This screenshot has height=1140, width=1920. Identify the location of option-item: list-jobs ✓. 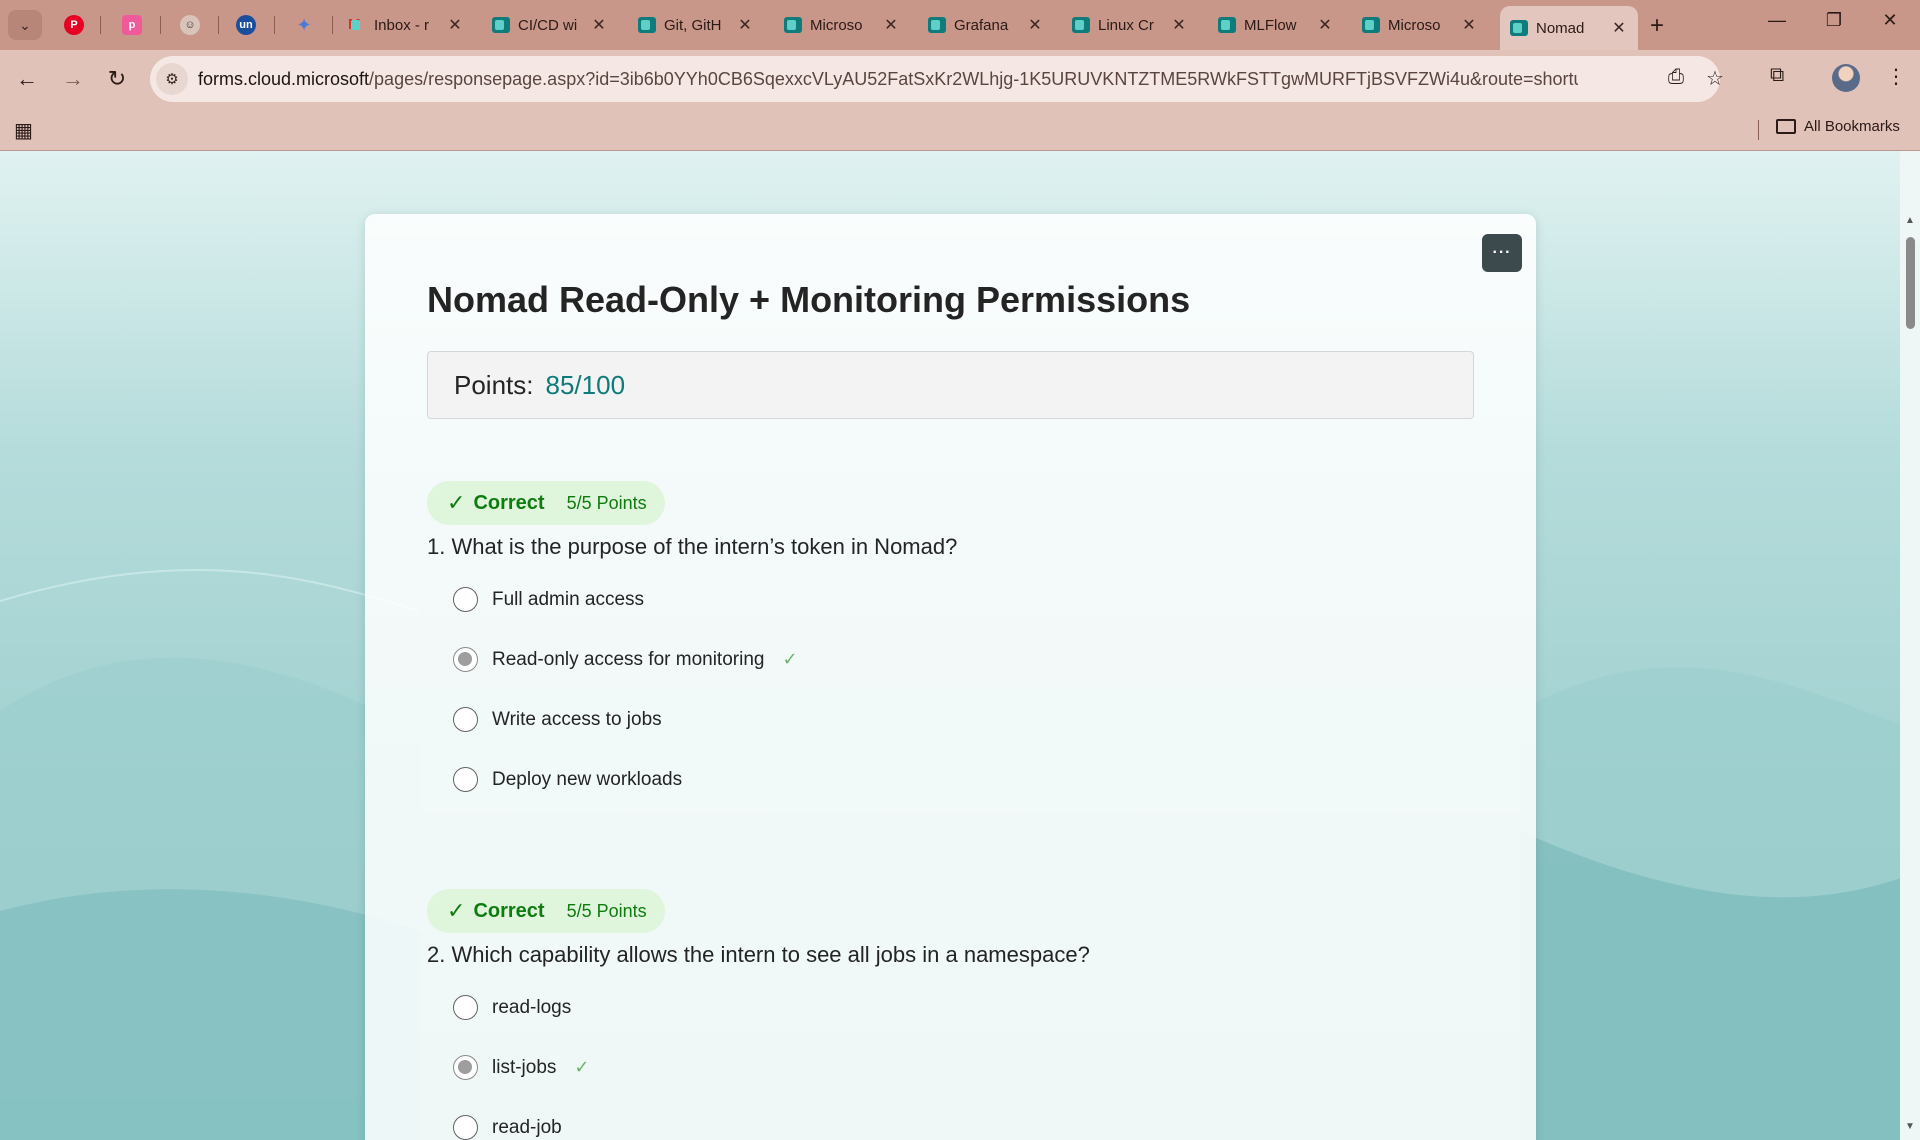
(521, 1067).